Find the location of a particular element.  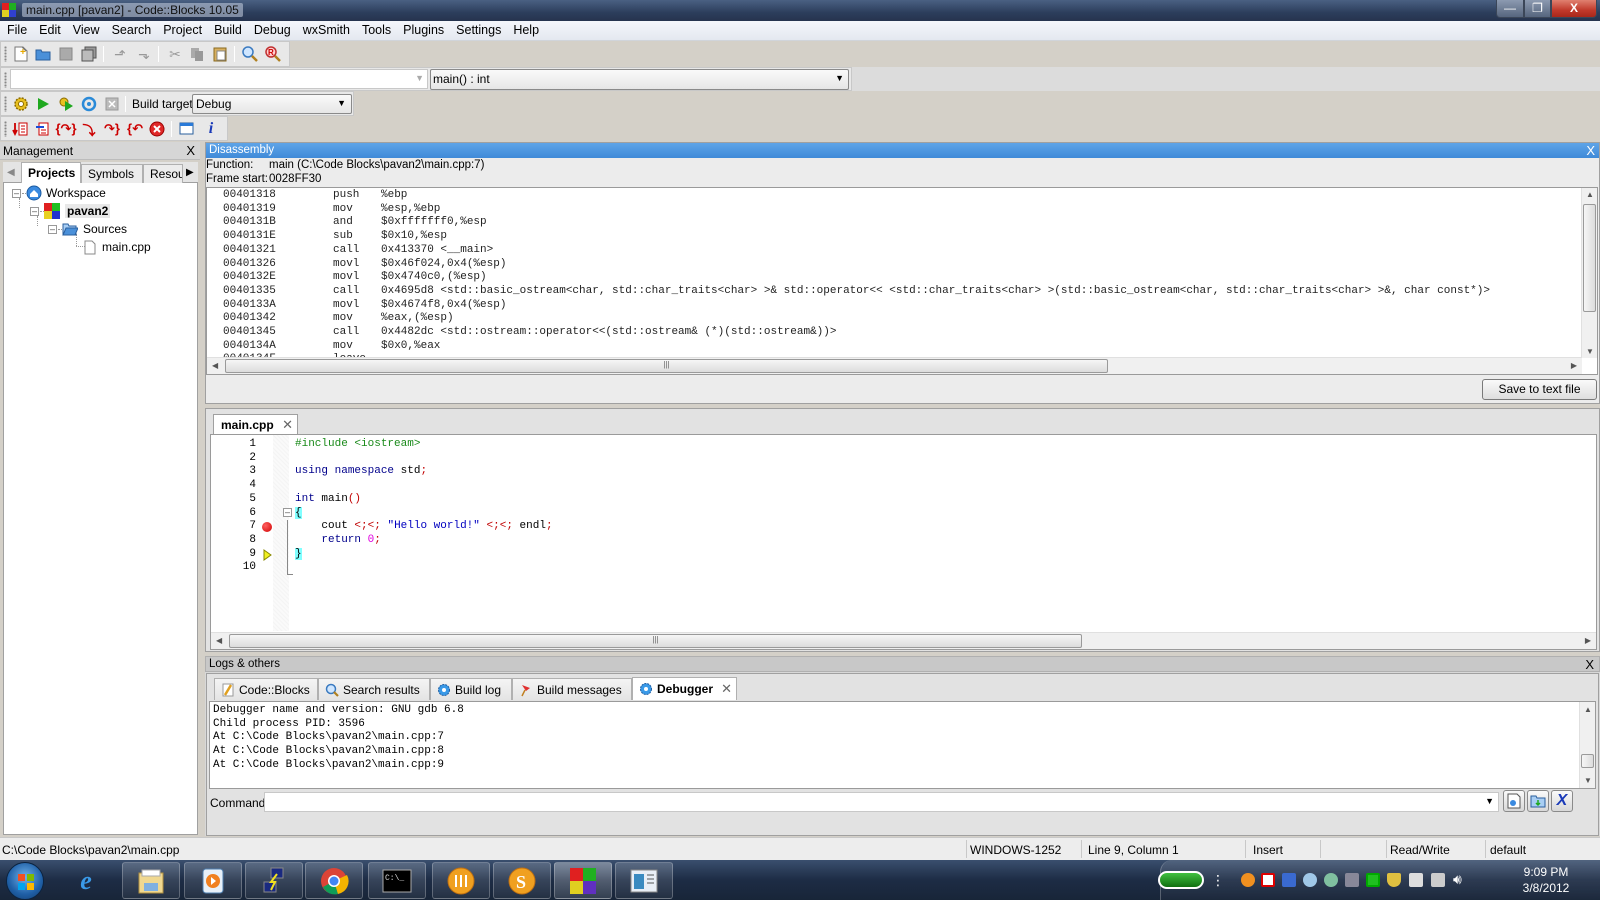

cut-icon: ✂ is located at coordinates (175, 54).